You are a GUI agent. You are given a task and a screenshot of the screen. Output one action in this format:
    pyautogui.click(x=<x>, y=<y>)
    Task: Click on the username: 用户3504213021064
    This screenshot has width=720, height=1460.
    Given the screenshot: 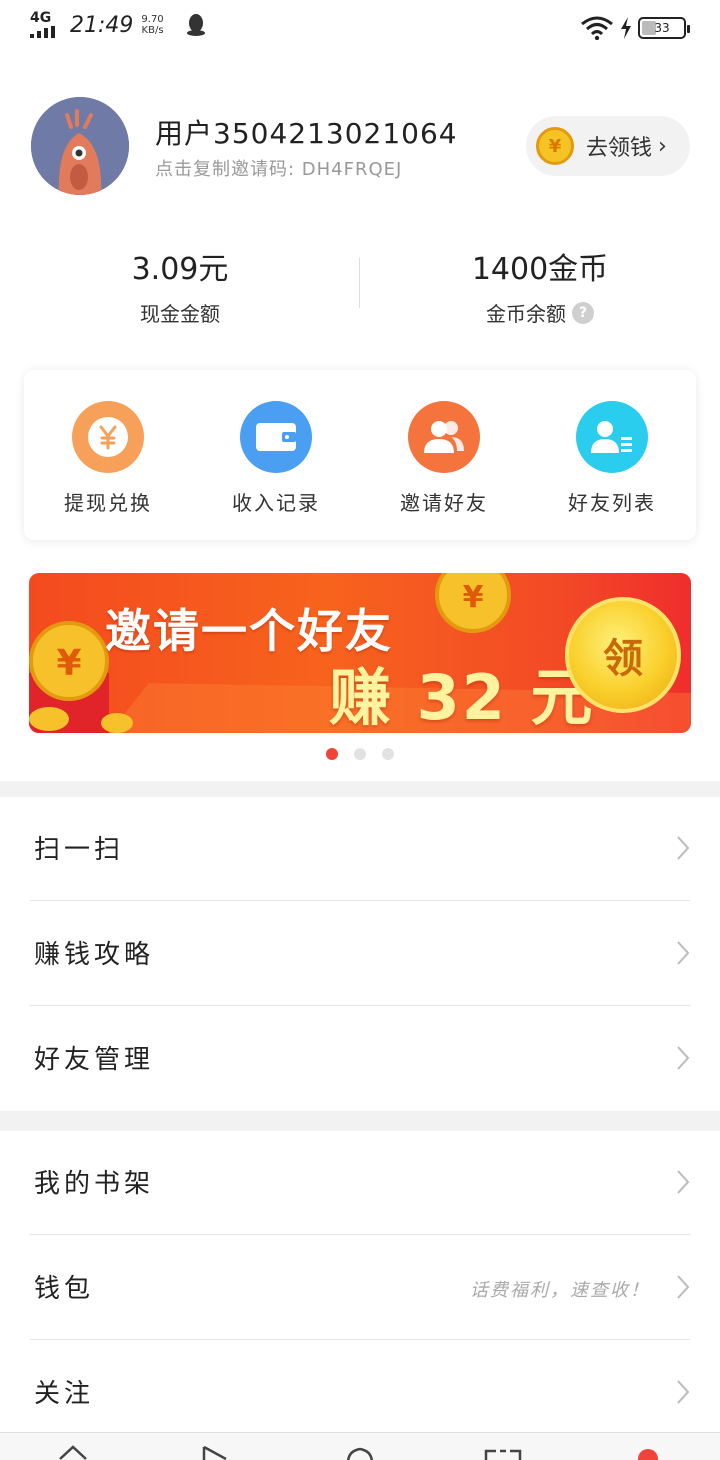 What is the action you would take?
    pyautogui.click(x=306, y=133)
    